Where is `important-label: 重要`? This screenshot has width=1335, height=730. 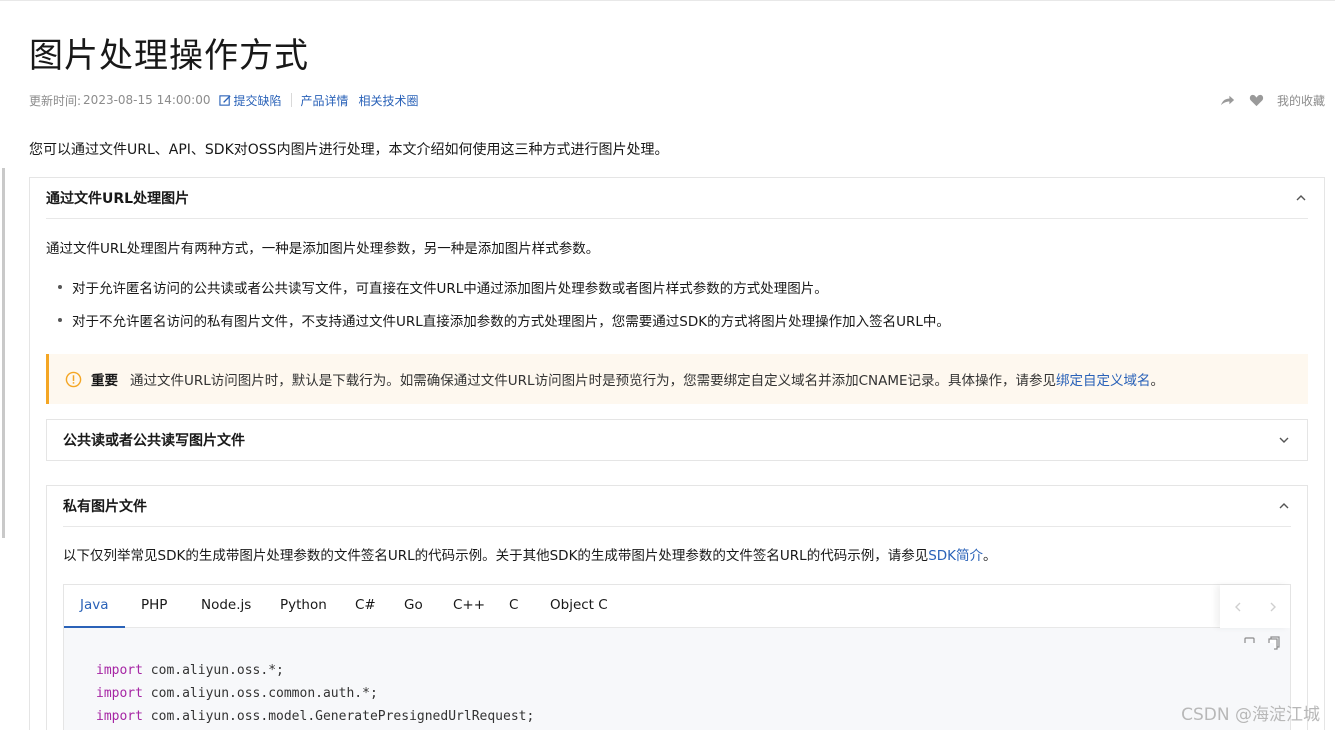 important-label: 重要 is located at coordinates (104, 381).